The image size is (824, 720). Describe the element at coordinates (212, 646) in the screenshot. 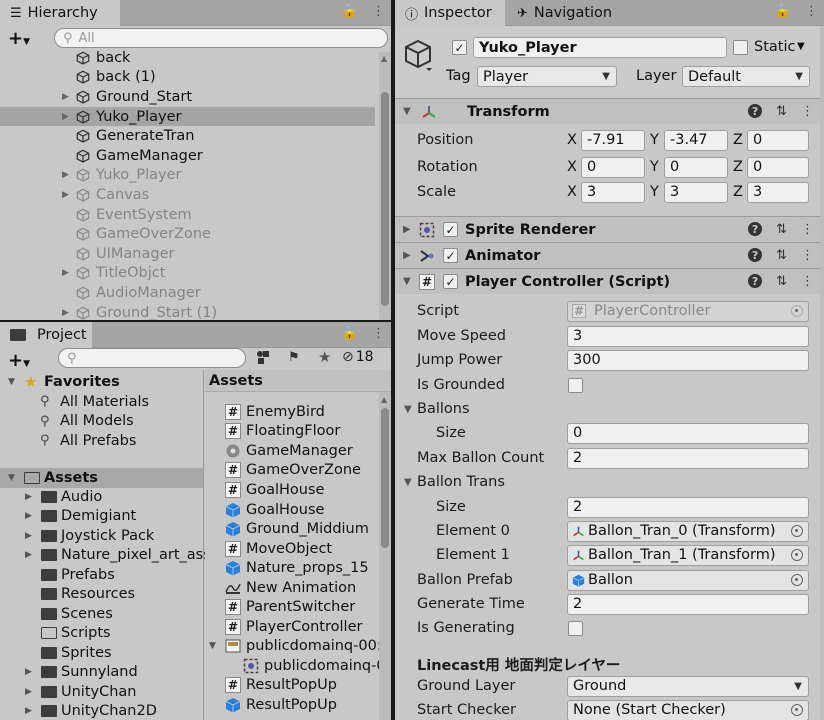

I see `collapse-arrow-icon: ▼` at that location.